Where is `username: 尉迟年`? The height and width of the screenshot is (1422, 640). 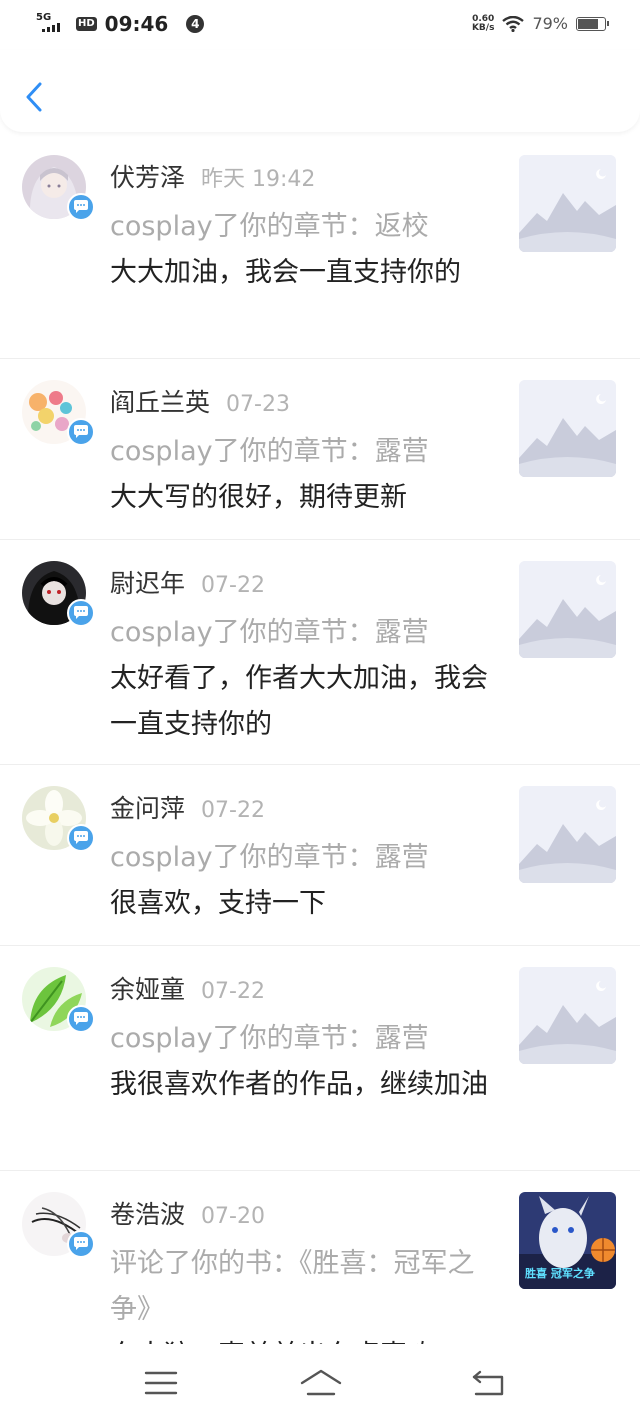 username: 尉迟年 is located at coordinates (147, 583).